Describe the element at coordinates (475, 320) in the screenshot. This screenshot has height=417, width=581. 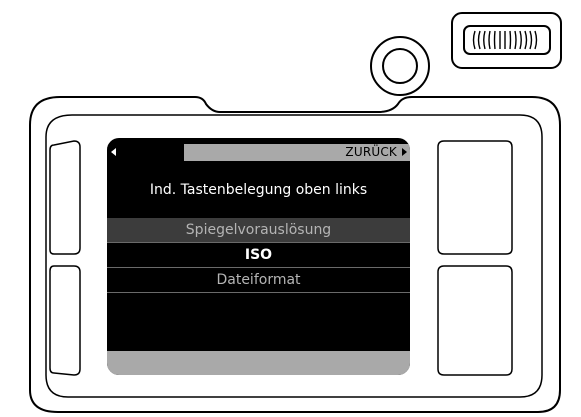
I see `right-lower-side-button` at that location.